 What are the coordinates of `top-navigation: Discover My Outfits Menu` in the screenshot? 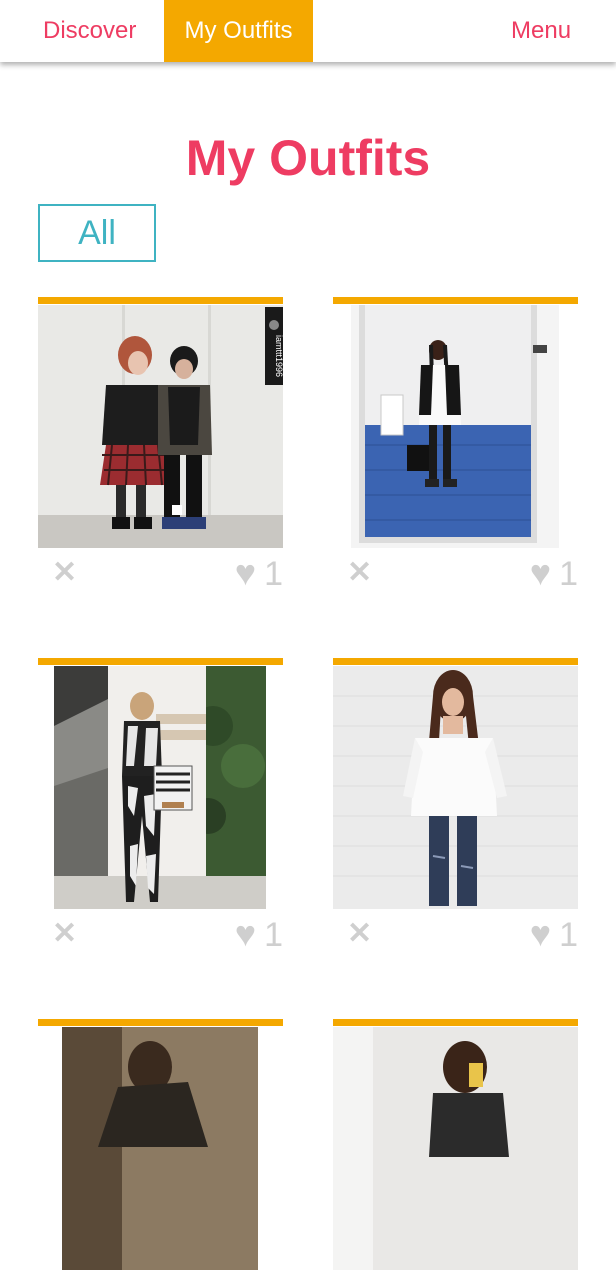 It's located at (308, 31).